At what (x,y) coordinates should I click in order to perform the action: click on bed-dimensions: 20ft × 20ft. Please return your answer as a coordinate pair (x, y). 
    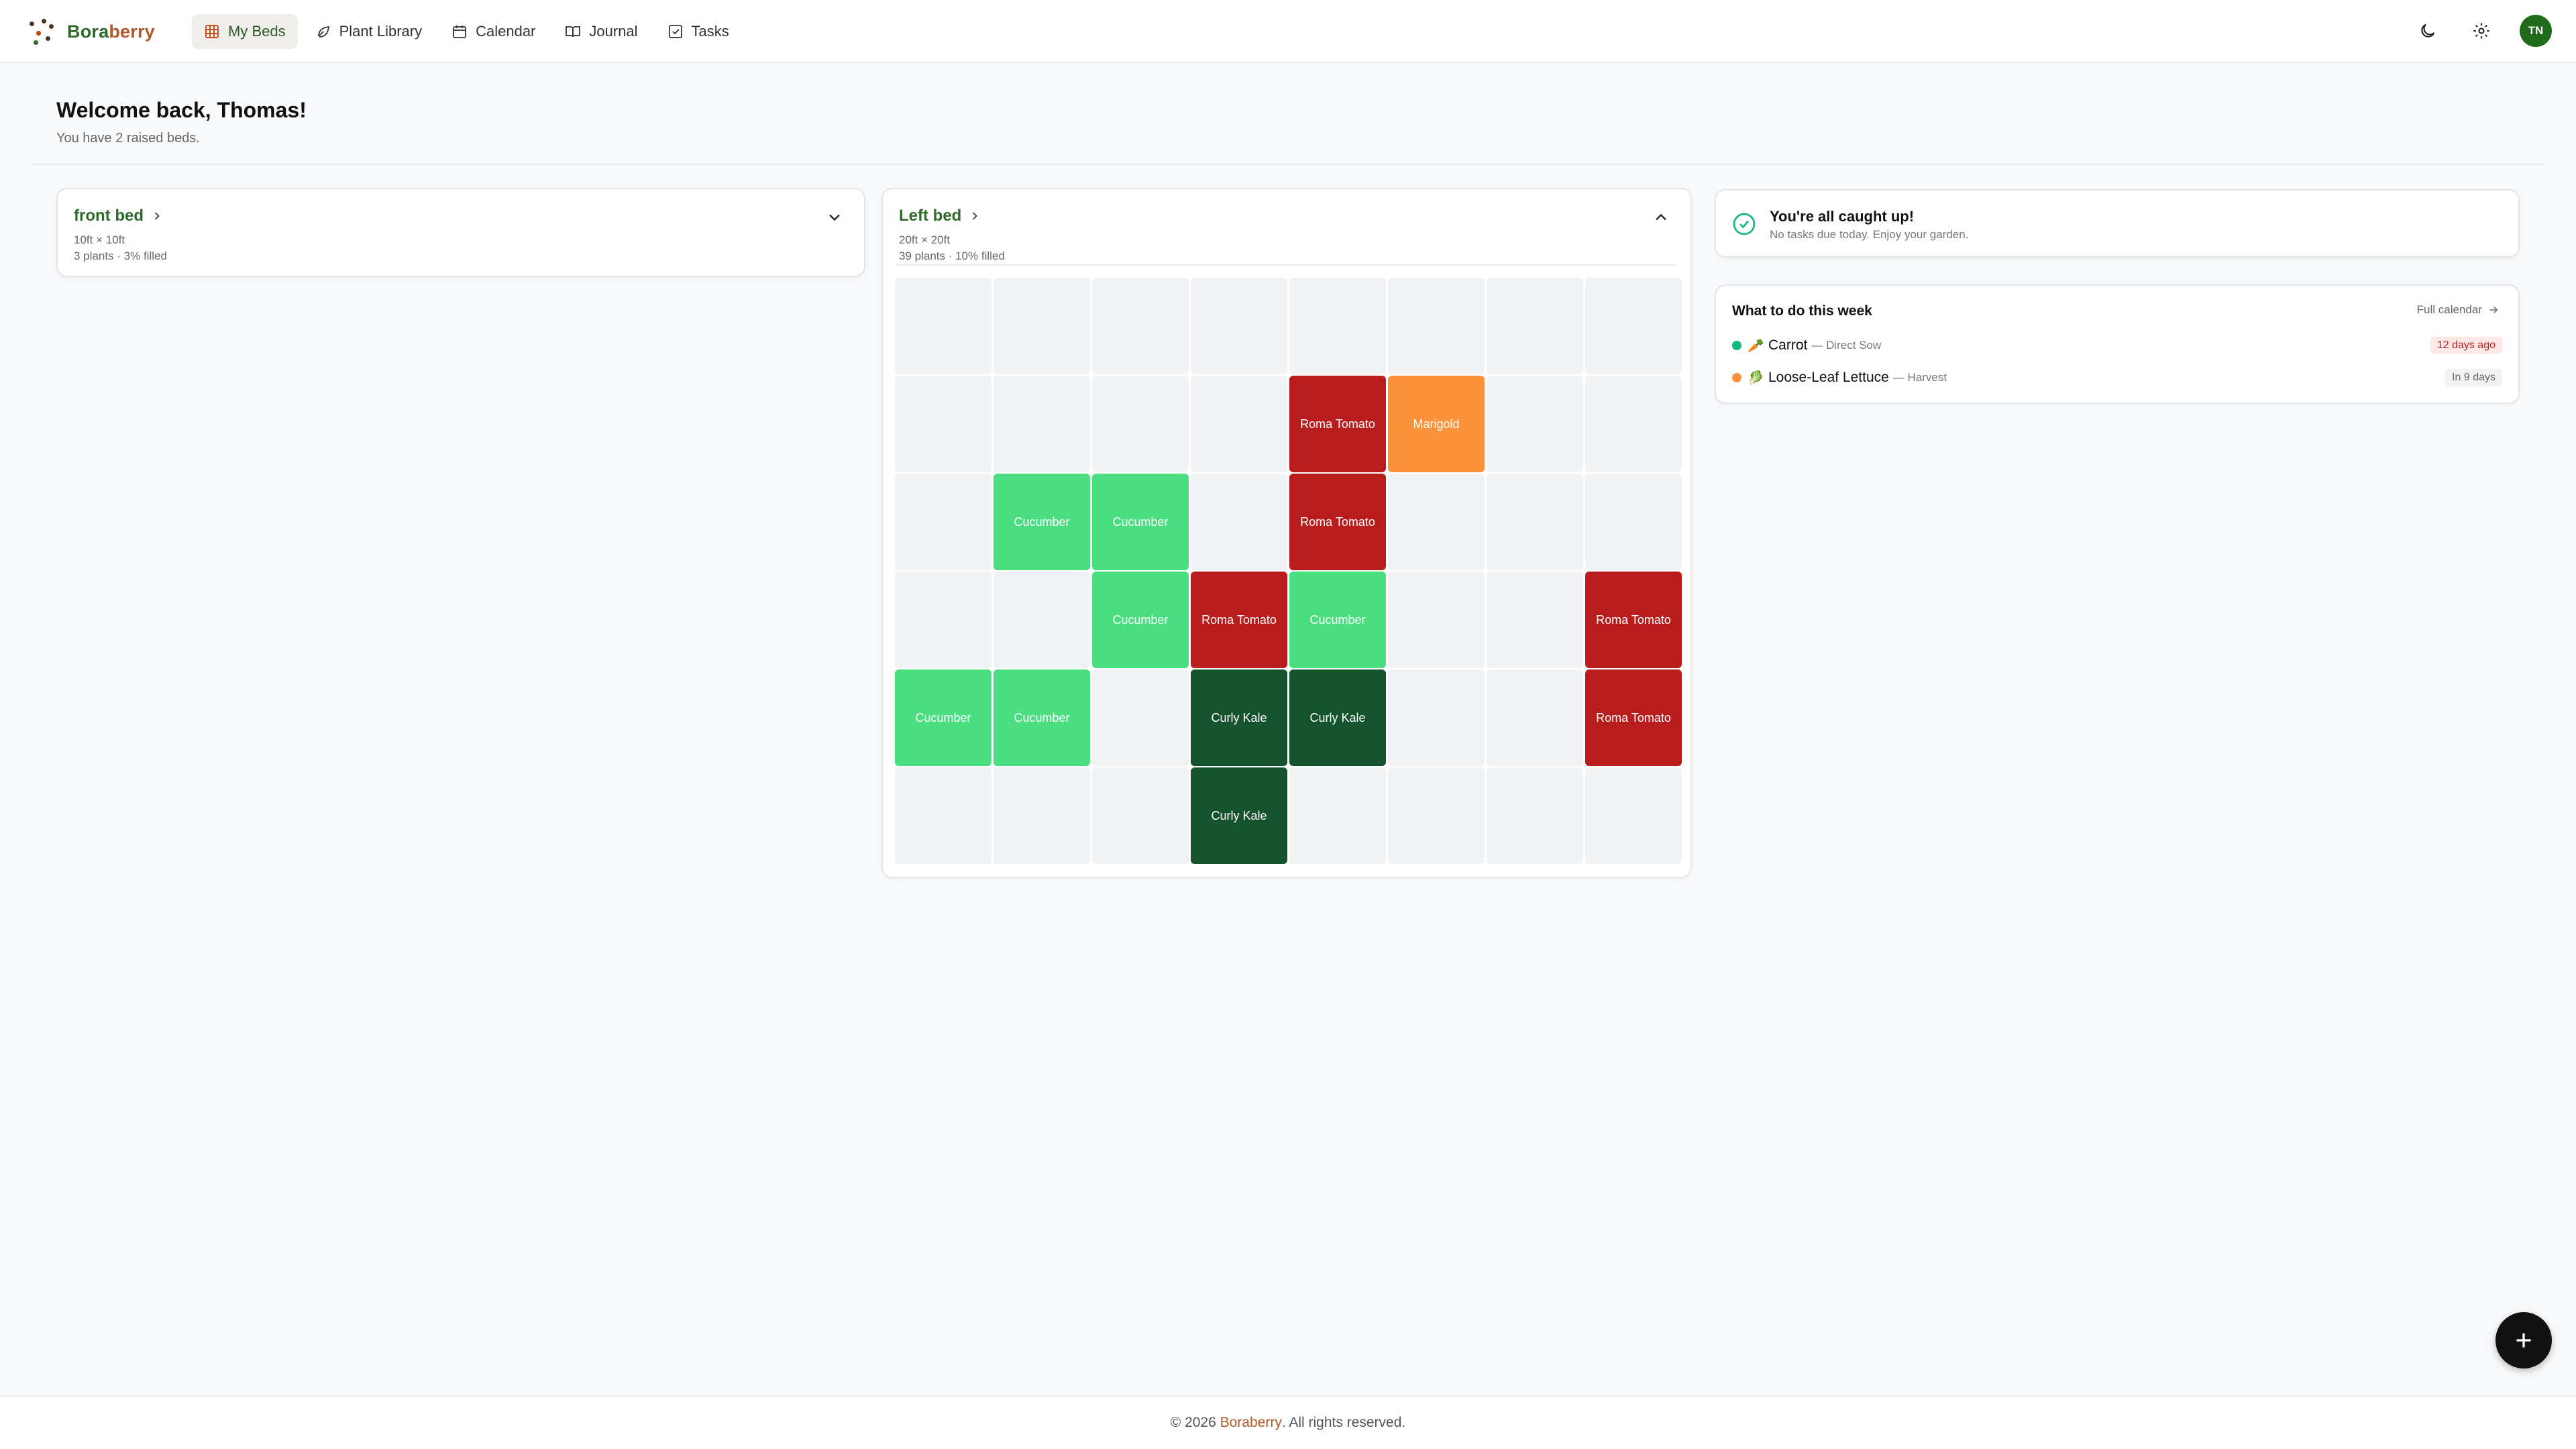
    Looking at the image, I should click on (925, 239).